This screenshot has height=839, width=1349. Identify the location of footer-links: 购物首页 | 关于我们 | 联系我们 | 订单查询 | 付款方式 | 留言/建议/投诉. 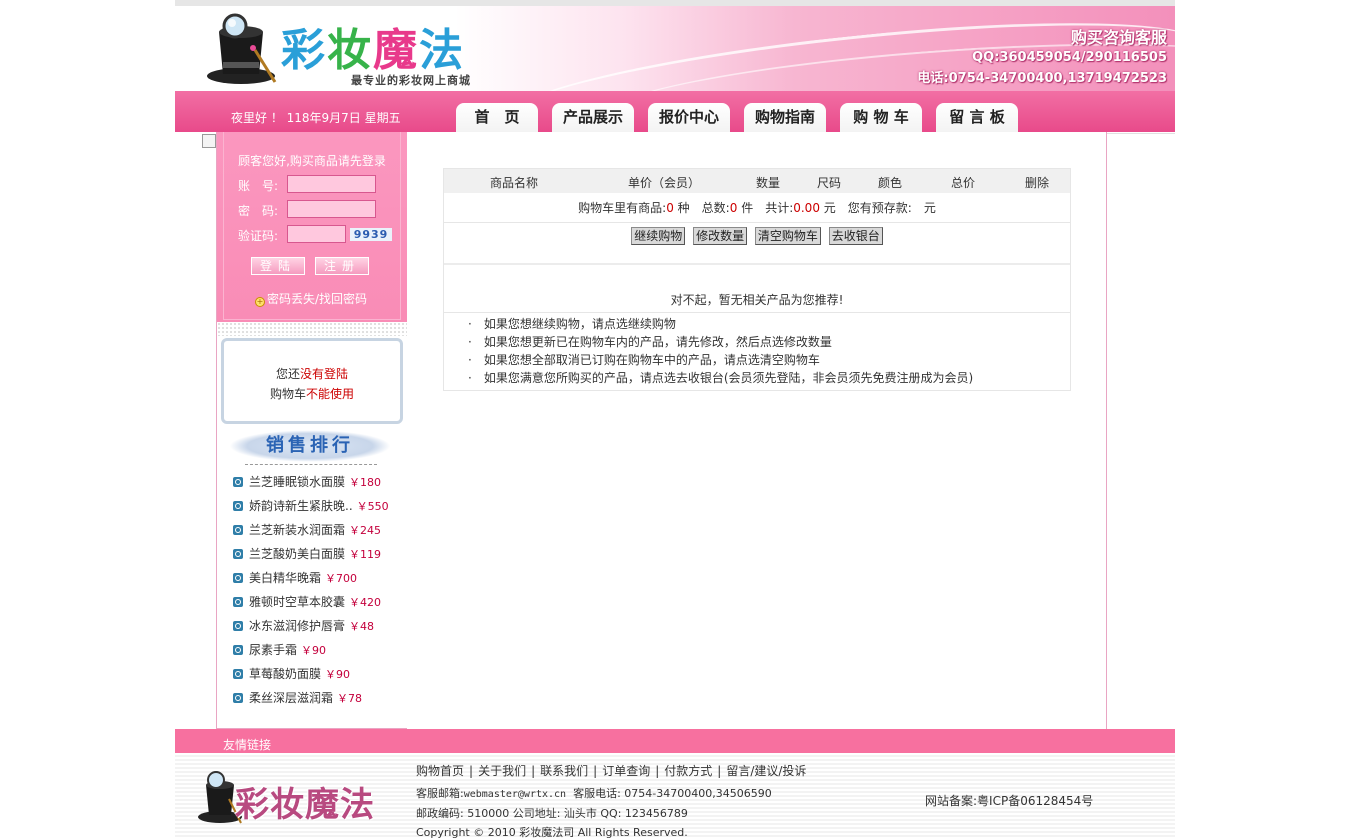
(611, 770).